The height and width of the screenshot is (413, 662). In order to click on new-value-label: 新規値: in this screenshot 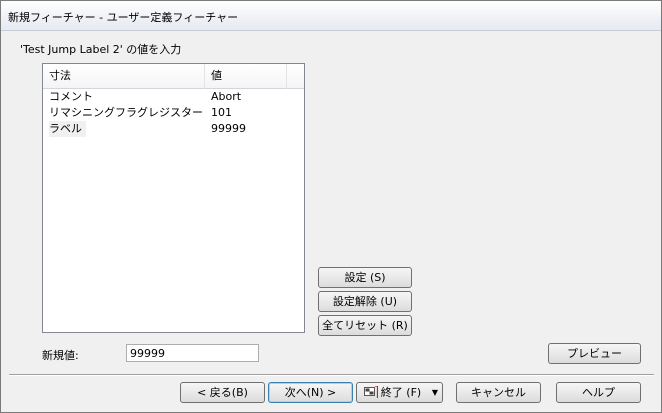, I will do `click(60, 355)`.